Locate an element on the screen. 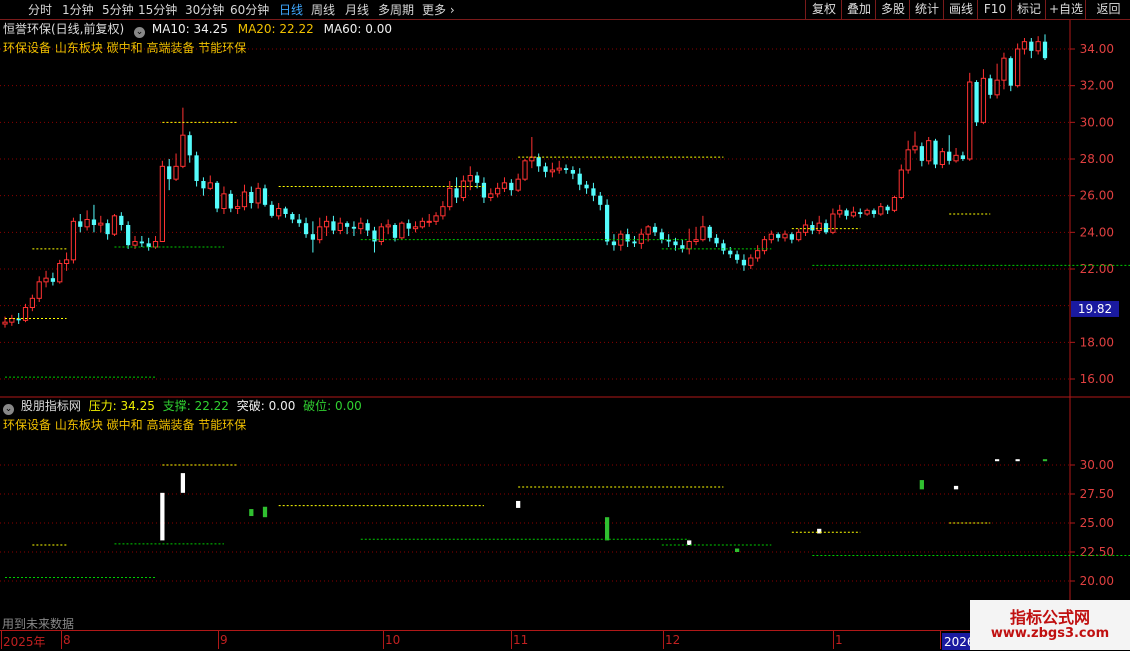  period-tab-1: 1分钟 is located at coordinates (78, 10).